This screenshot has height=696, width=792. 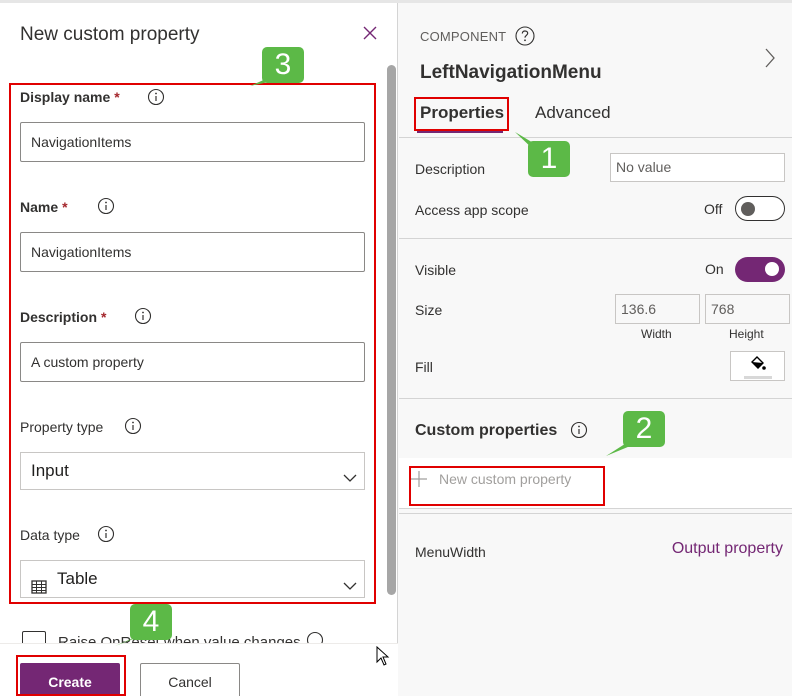 What do you see at coordinates (657, 309) in the screenshot?
I see `width-input: 136.6` at bounding box center [657, 309].